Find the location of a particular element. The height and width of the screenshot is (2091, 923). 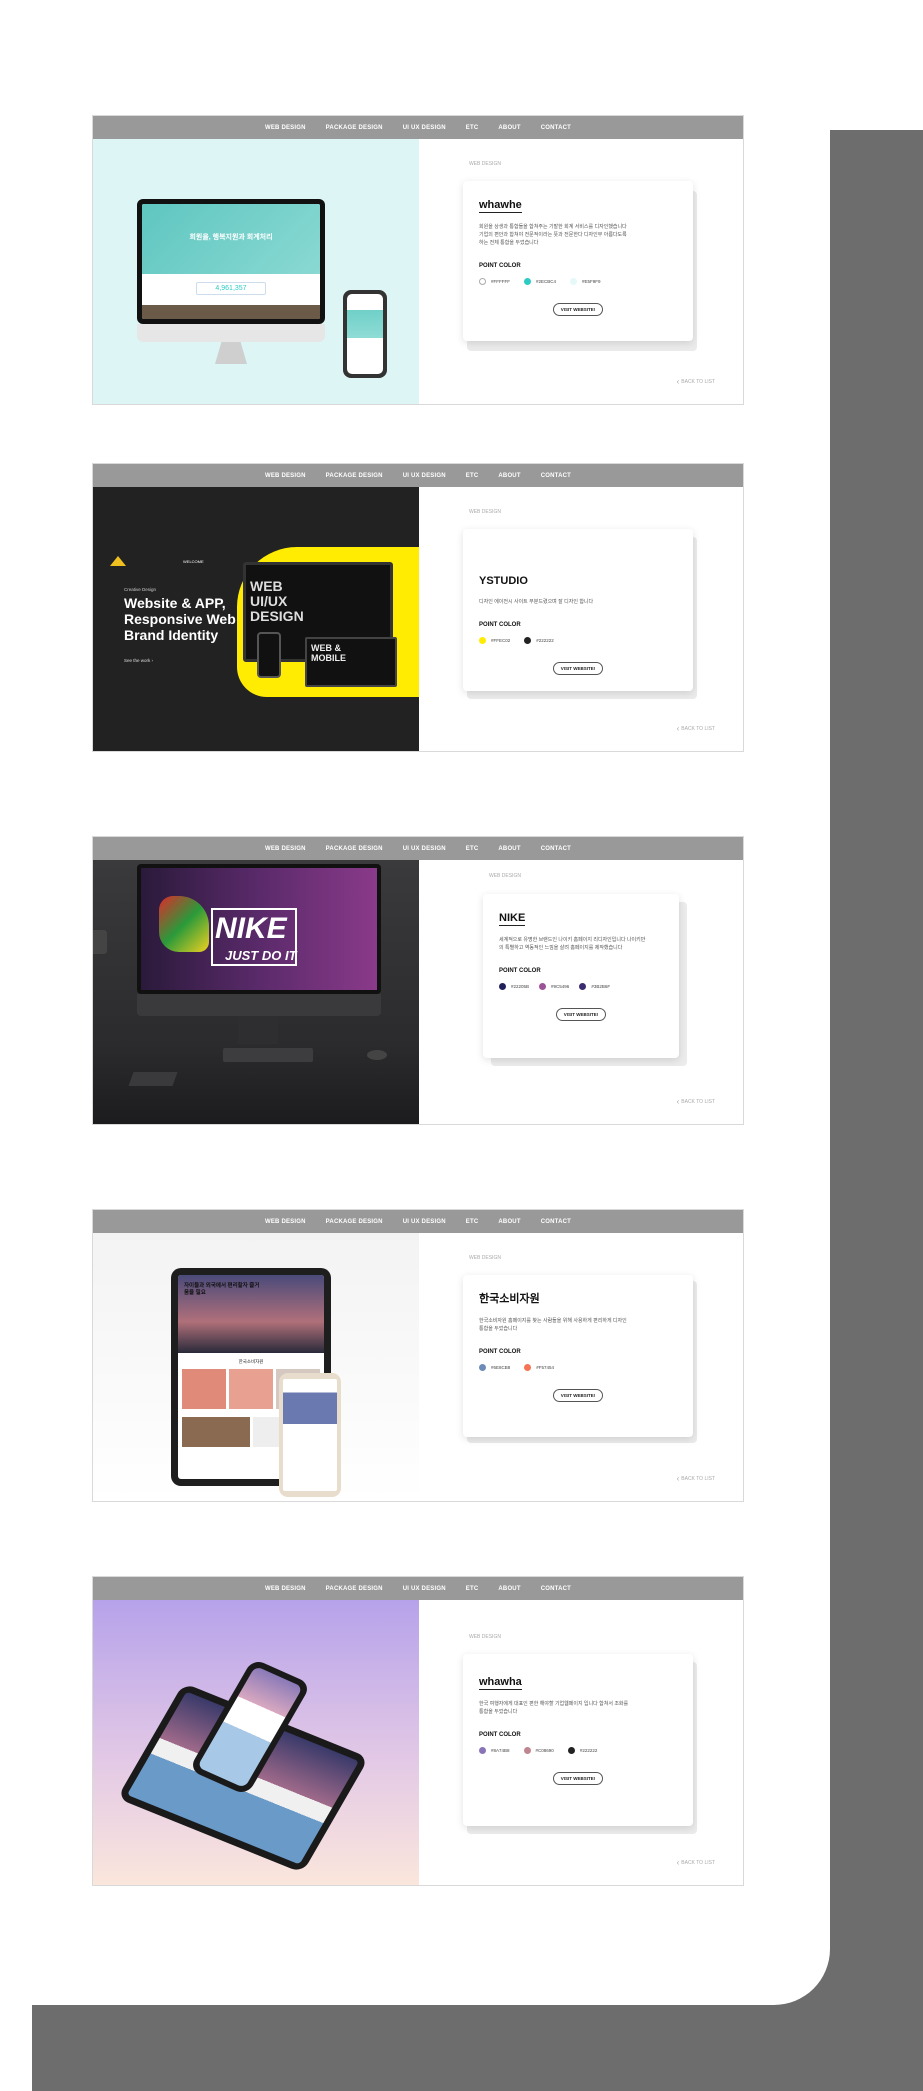

swatch: #F57454 is located at coordinates (539, 1367).